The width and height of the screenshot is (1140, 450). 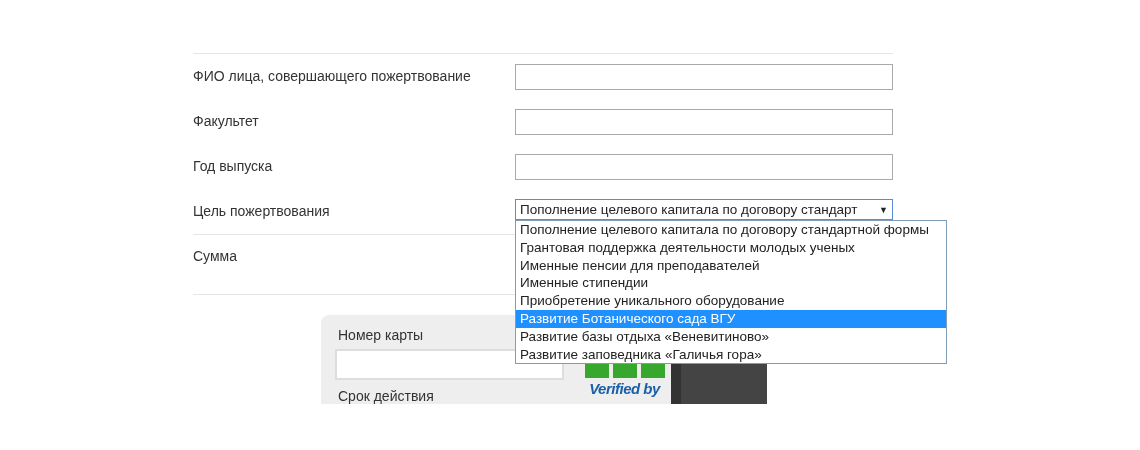 What do you see at coordinates (215, 255) in the screenshot?
I see `field-label: Сумма` at bounding box center [215, 255].